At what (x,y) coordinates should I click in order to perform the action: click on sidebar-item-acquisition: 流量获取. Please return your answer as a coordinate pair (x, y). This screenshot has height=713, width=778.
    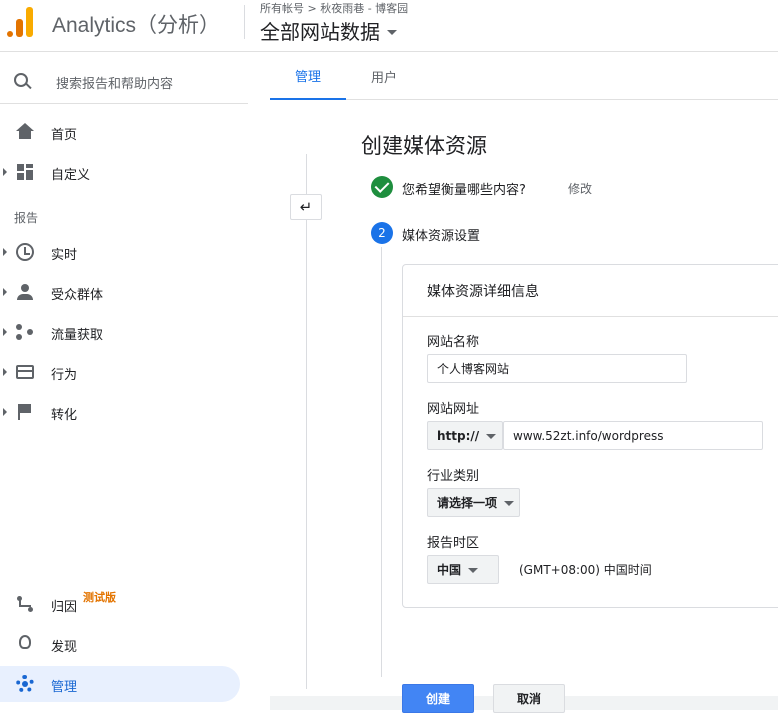
    Looking at the image, I should click on (120, 332).